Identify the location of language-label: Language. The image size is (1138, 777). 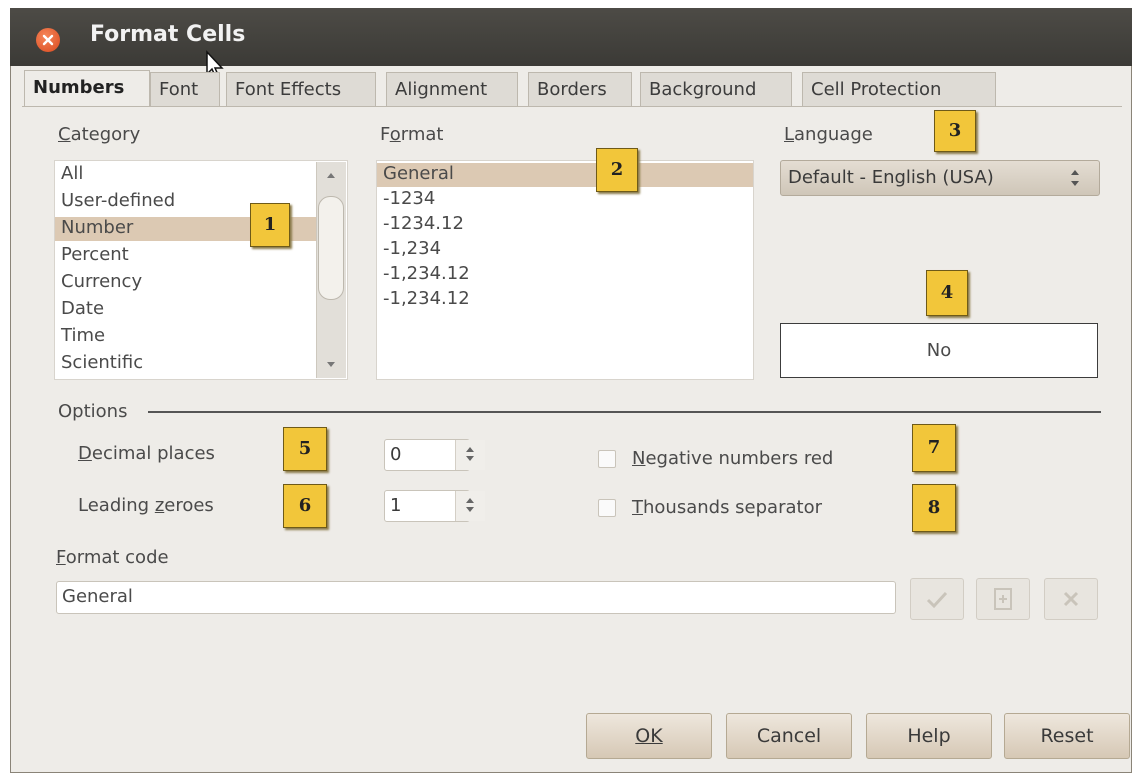
(828, 134).